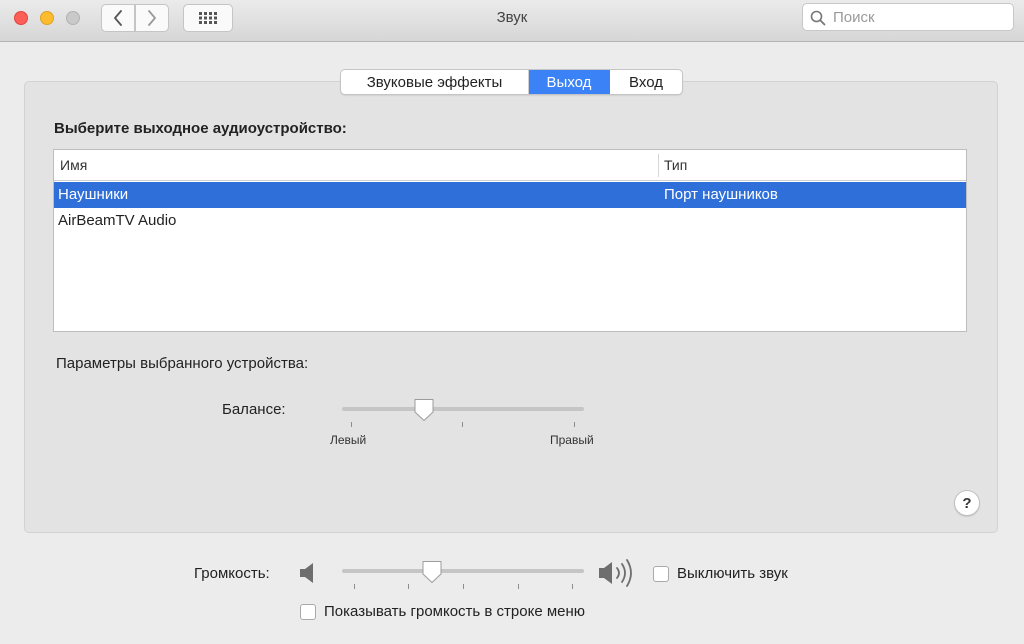 The image size is (1024, 644). Describe the element at coordinates (254, 409) in the screenshot. I see `balance-label: Балансе:` at that location.